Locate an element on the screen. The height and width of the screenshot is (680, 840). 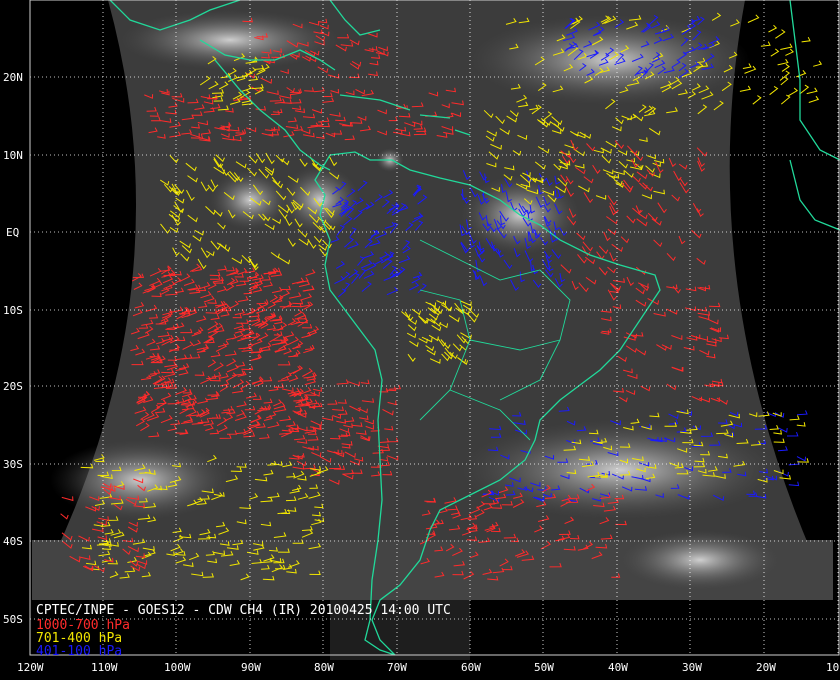
lat-label-eq: EQ is located at coordinates (12, 232).